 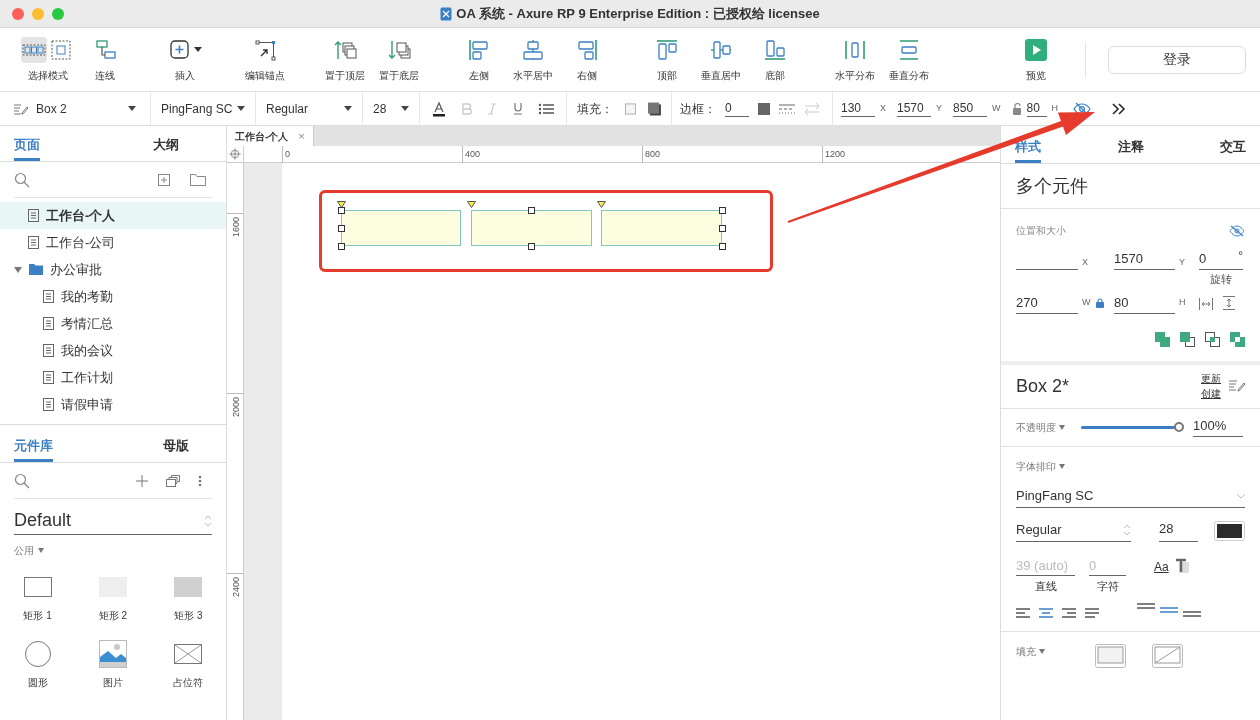 What do you see at coordinates (1206, 303) in the screenshot?
I see `fit-width-icon` at bounding box center [1206, 303].